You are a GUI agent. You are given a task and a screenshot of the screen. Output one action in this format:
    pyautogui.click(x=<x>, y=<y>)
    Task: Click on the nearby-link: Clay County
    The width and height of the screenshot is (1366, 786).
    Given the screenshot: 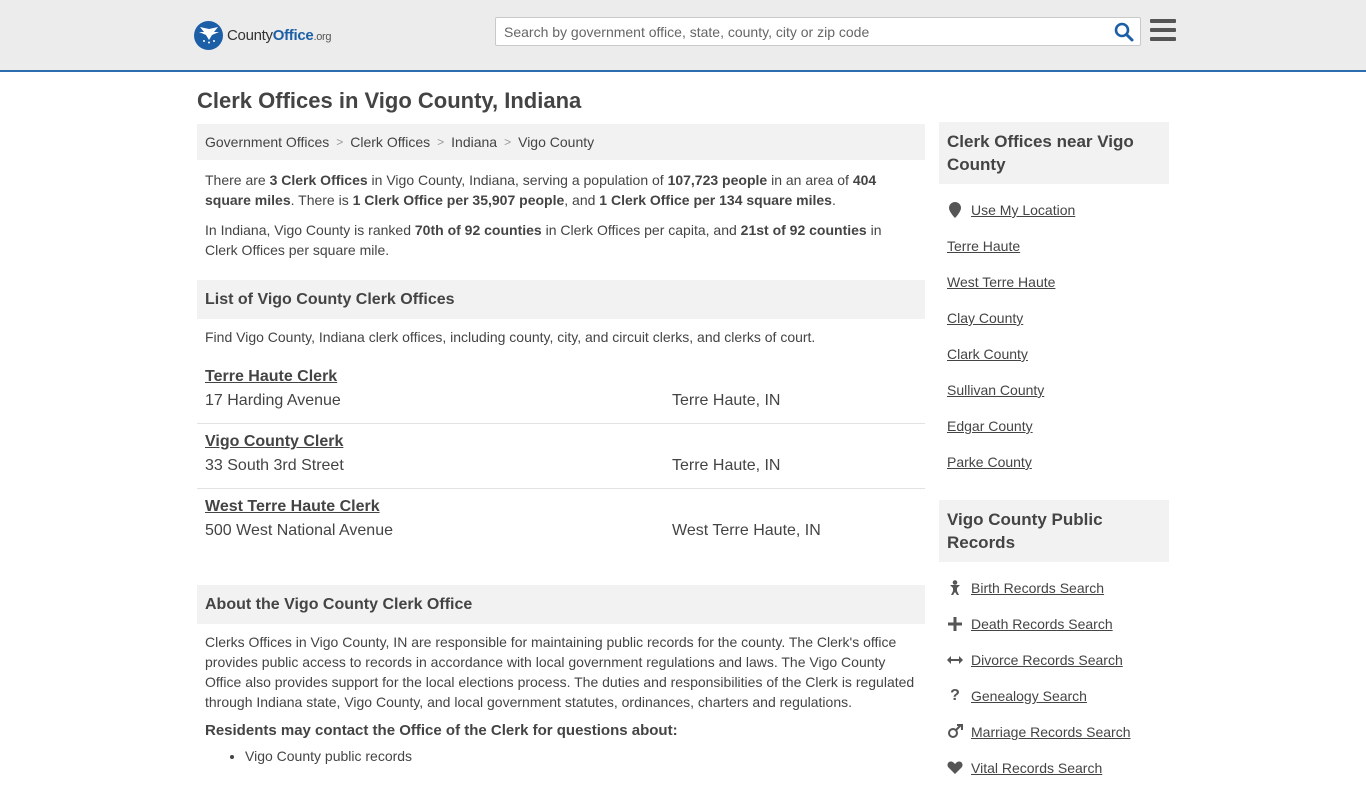 What is the action you would take?
    pyautogui.click(x=985, y=318)
    